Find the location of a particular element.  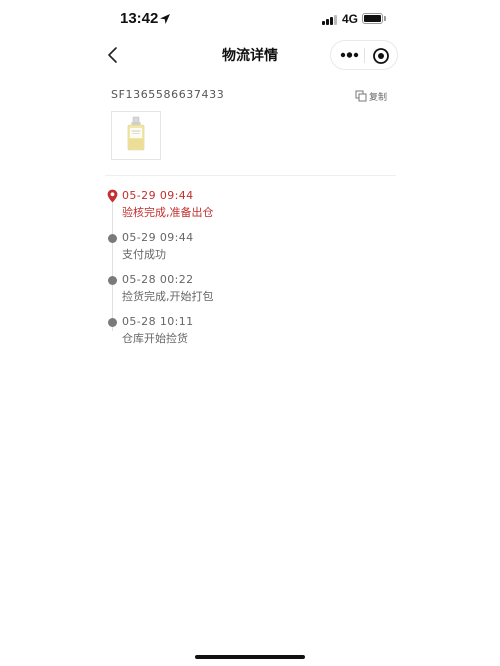

copy-label: 复制 is located at coordinates (378, 97).